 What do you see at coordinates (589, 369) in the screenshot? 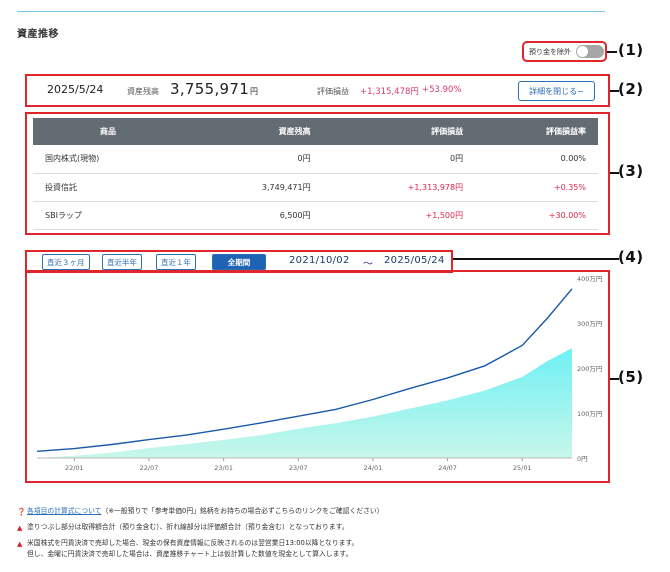
I see `y-tick-label: 200万円` at bounding box center [589, 369].